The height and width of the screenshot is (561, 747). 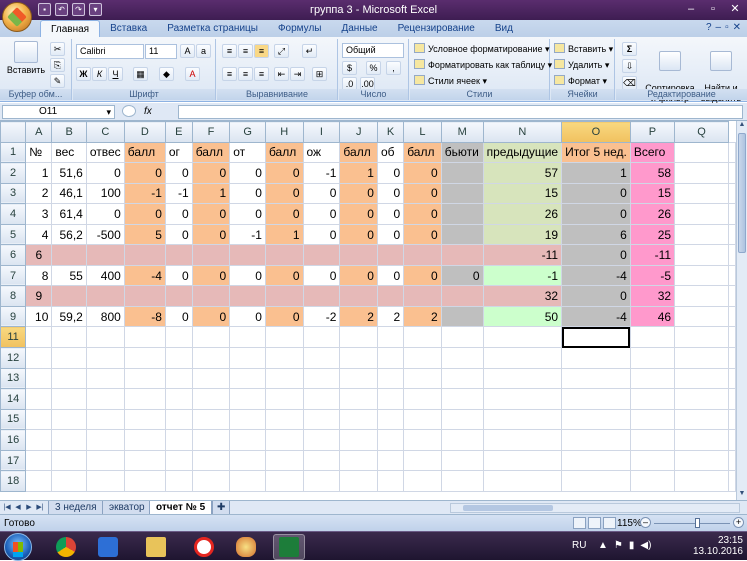 I want to click on cell-g18, so click(x=247, y=481).